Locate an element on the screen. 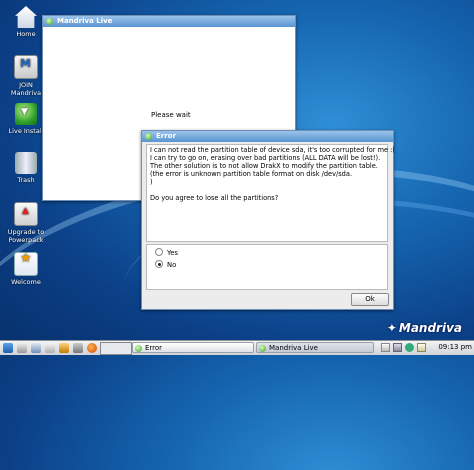  radio-label: No is located at coordinates (172, 265).